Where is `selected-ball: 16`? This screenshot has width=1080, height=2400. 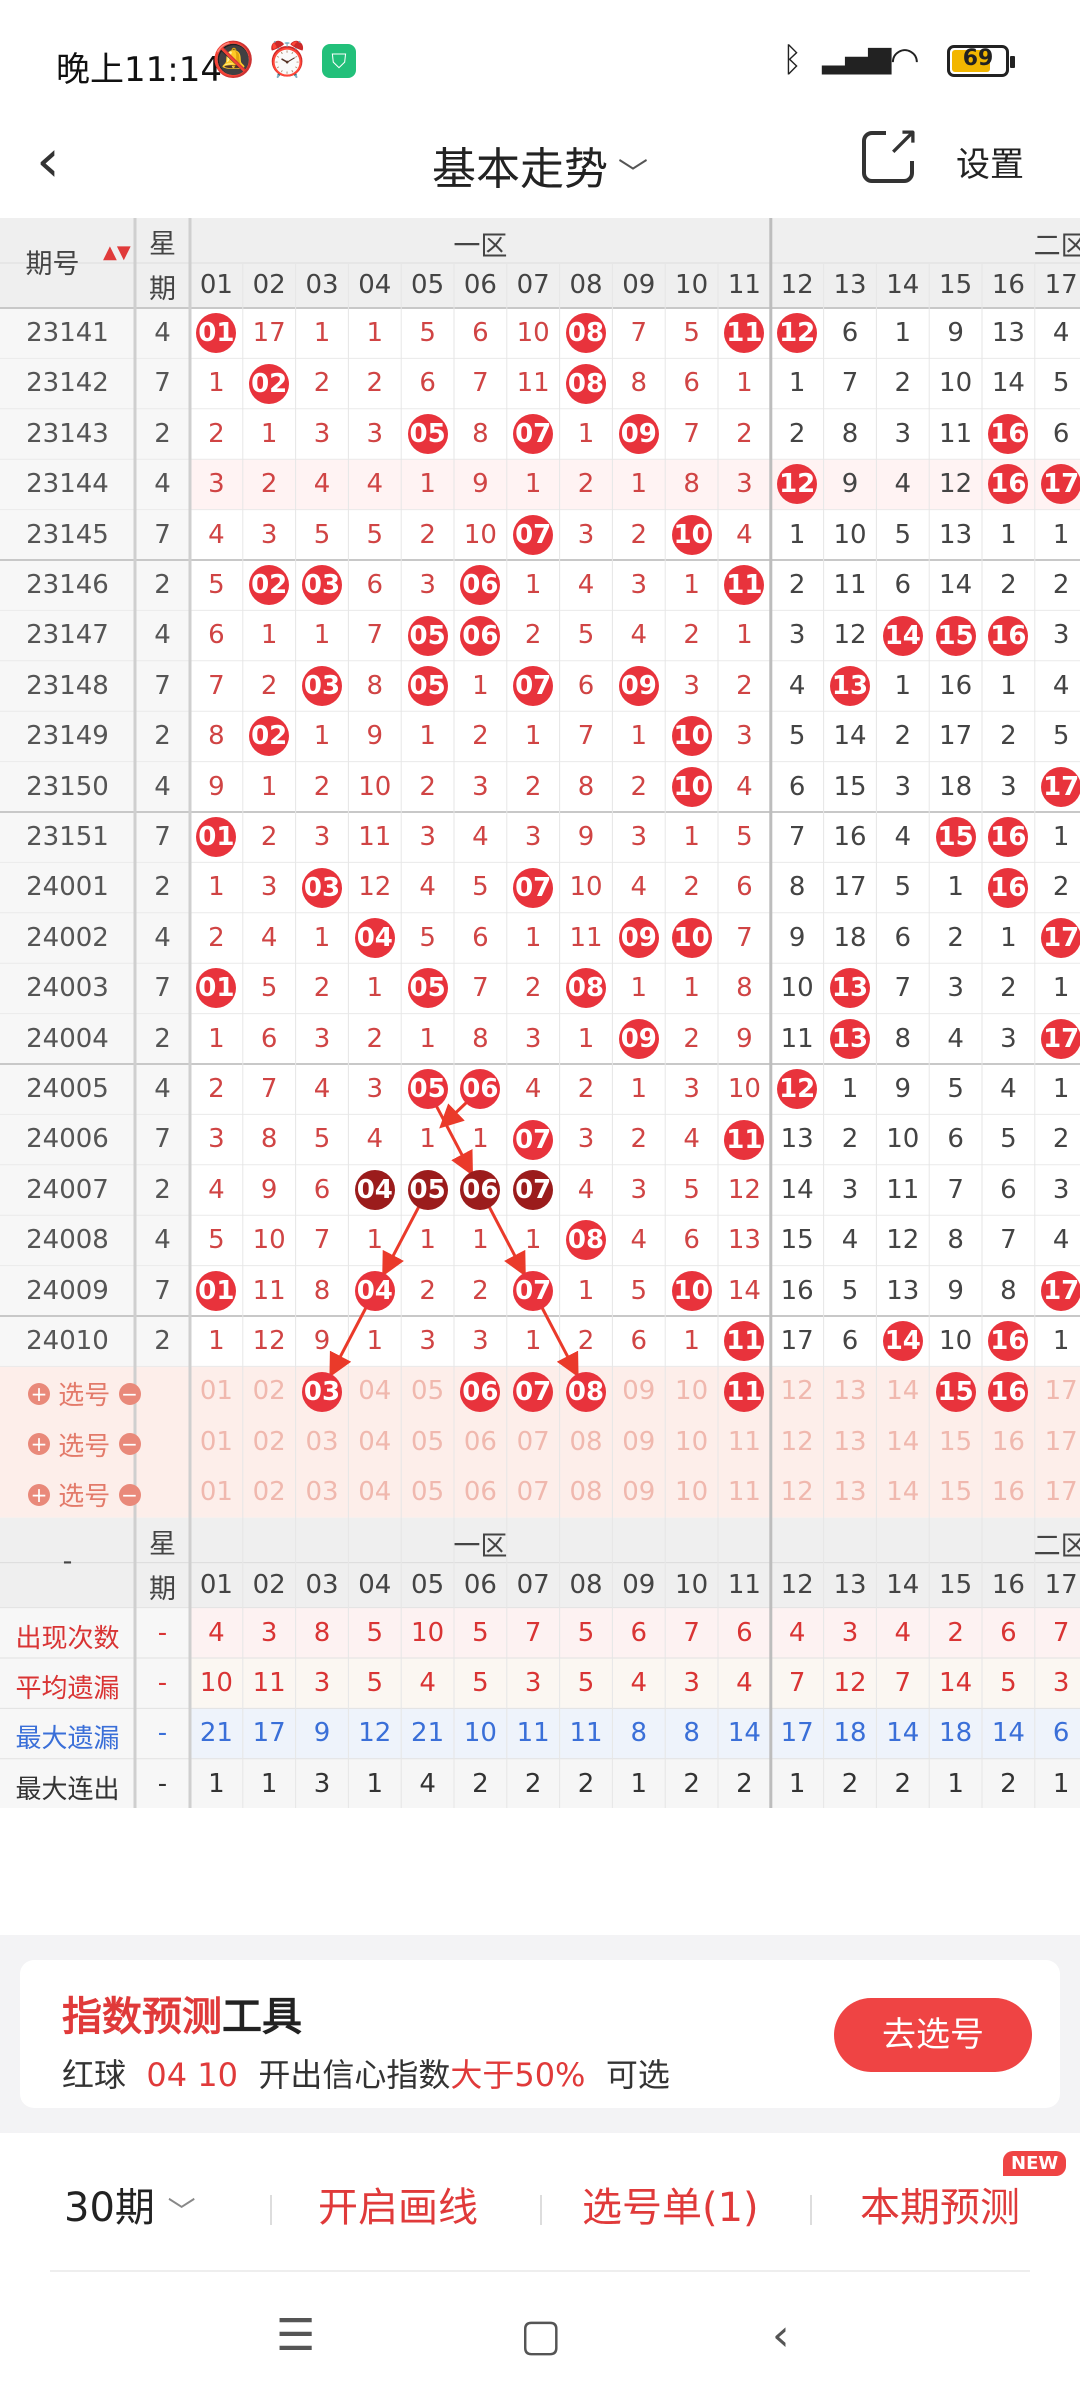
selected-ball: 16 is located at coordinates (1008, 1391).